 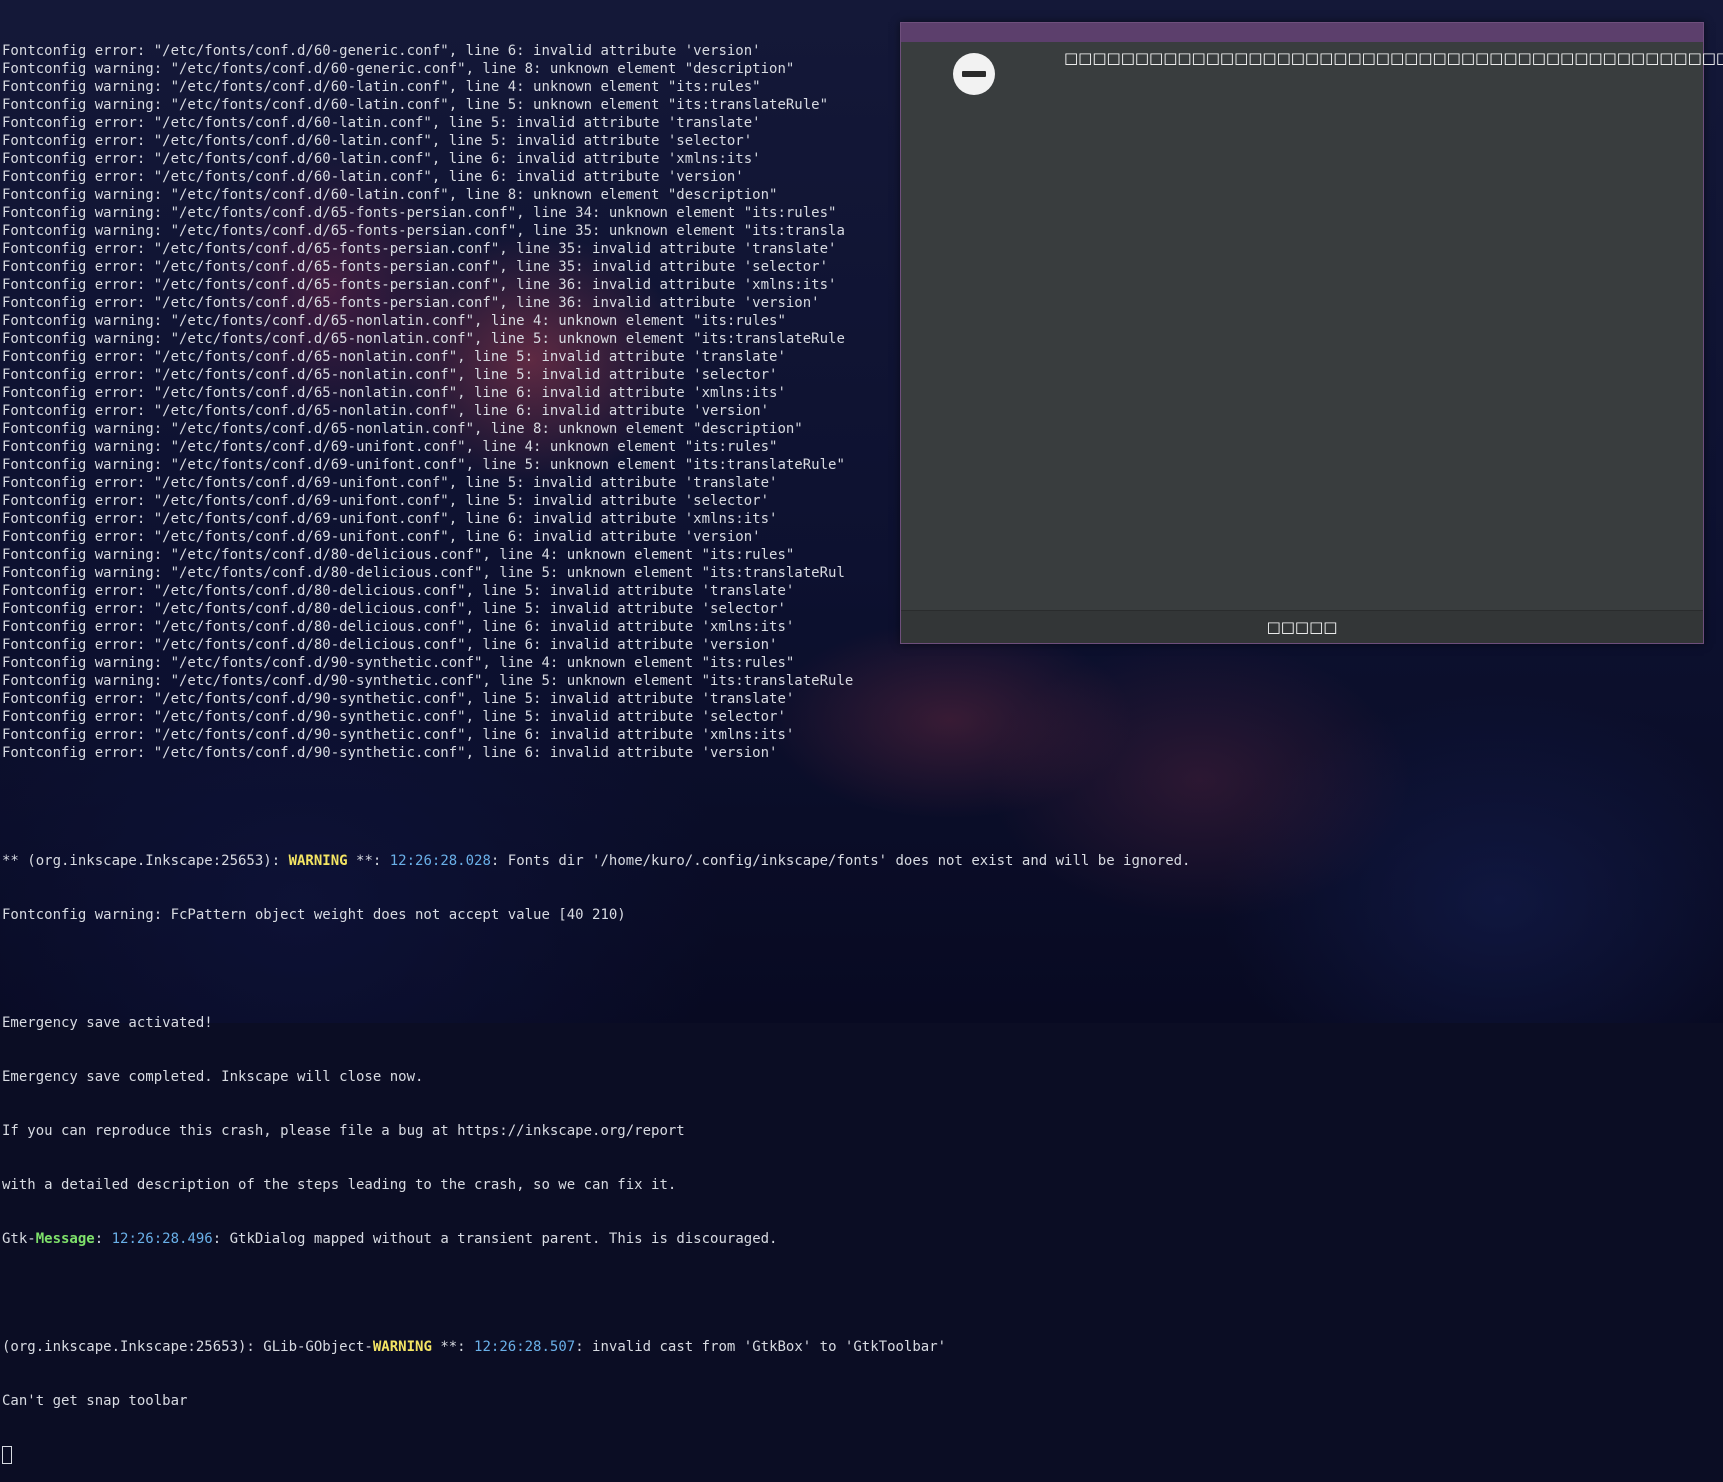 What do you see at coordinates (162, 1239) in the screenshot?
I see `log-timestamp: 12:26:28.496` at bounding box center [162, 1239].